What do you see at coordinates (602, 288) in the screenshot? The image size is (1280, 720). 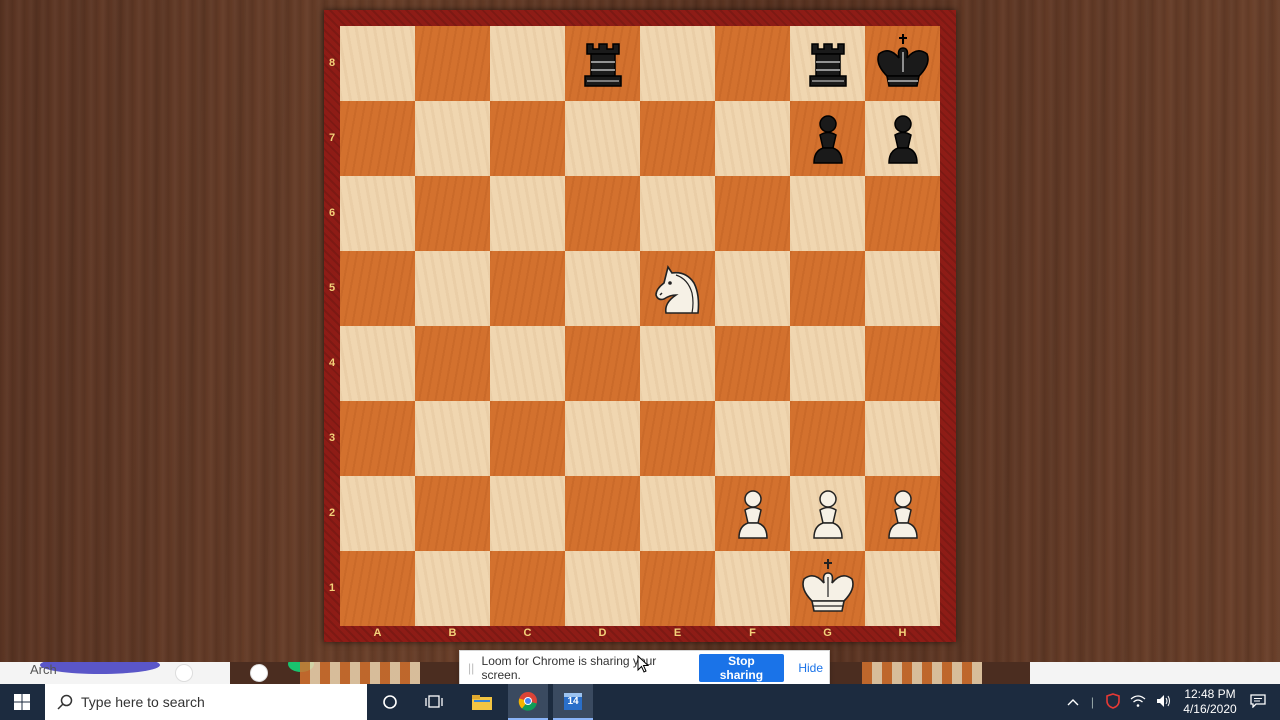 I see `square-d5` at bounding box center [602, 288].